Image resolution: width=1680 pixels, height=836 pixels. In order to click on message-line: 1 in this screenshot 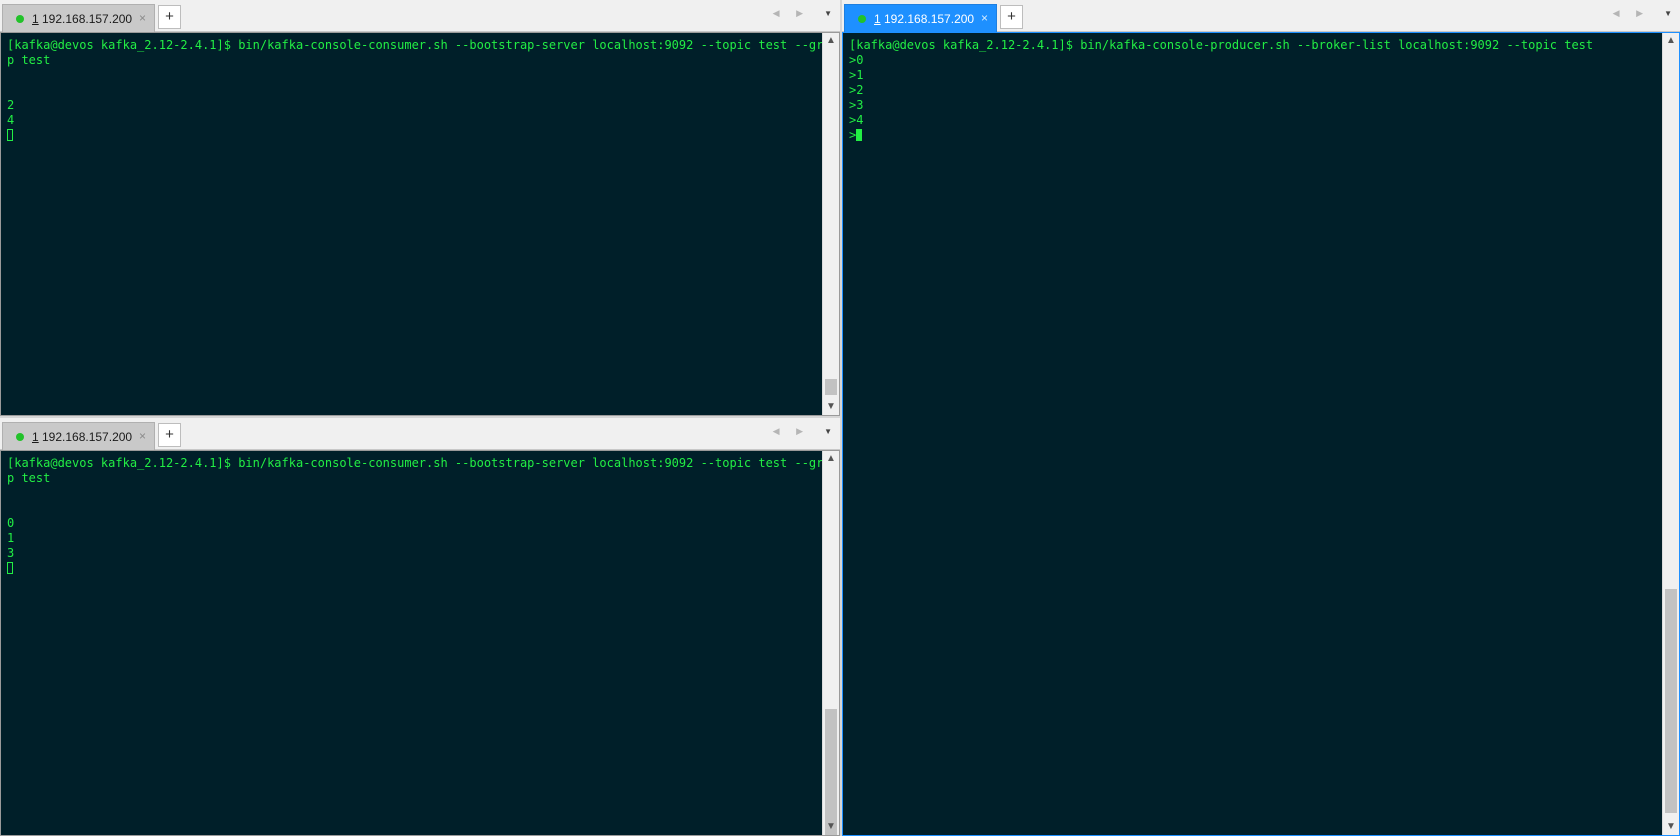, I will do `click(11, 538)`.